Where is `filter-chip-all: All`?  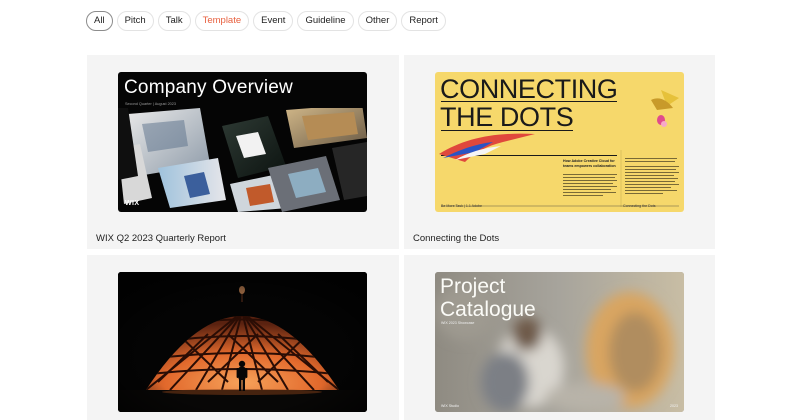
filter-chip-all: All is located at coordinates (99, 21).